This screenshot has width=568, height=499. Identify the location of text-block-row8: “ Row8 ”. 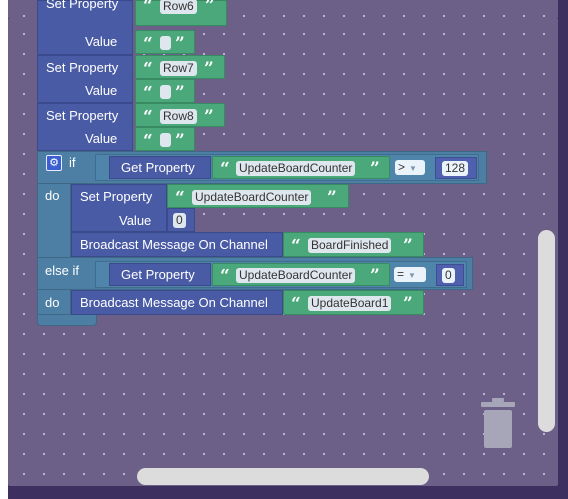
(180, 115).